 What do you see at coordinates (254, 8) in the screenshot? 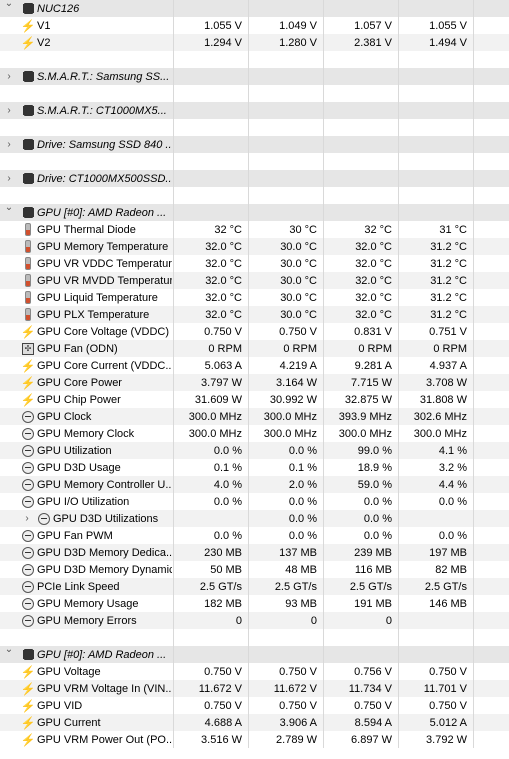
I see `sensor-group-header: ⌄ NUC126` at bounding box center [254, 8].